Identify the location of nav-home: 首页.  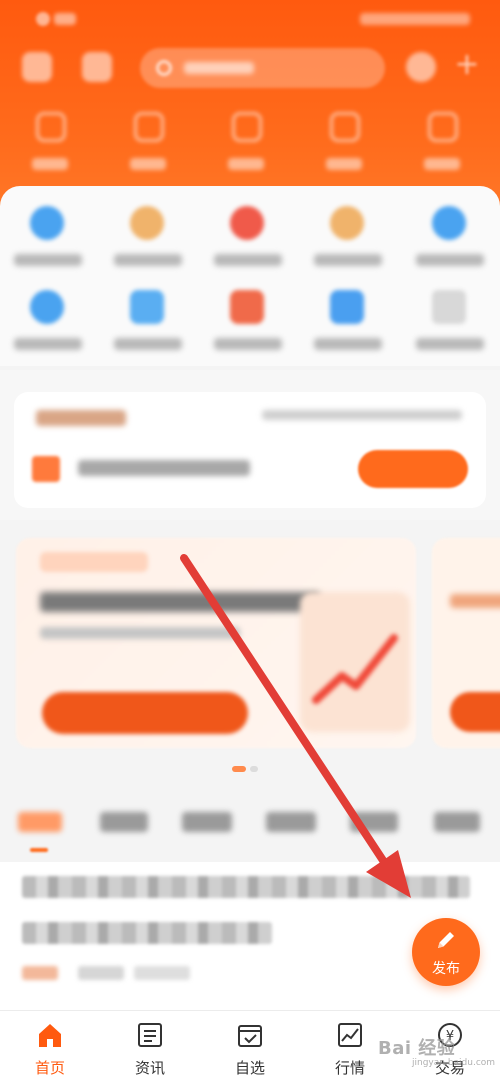
(50, 1047).